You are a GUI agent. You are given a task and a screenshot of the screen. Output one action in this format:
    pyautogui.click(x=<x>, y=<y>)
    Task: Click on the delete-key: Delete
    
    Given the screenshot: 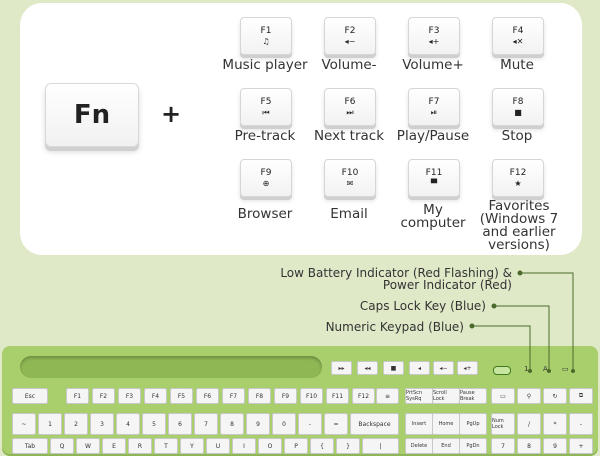 What is the action you would take?
    pyautogui.click(x=419, y=446)
    